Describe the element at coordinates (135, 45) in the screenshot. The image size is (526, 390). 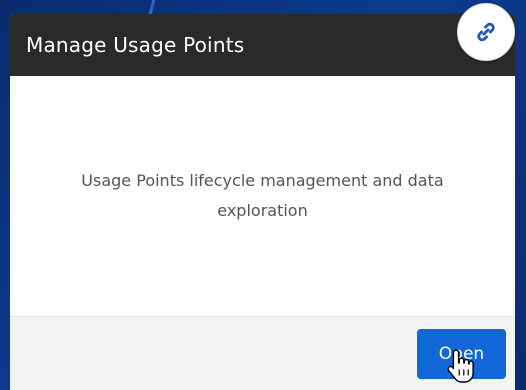
I see `card-title: Manage Usage Points` at that location.